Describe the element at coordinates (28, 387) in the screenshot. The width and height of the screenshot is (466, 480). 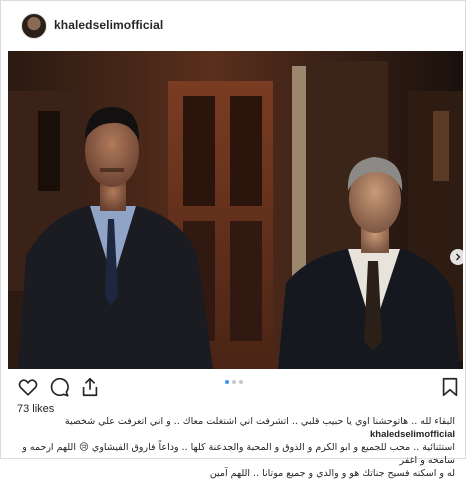
I see `heart-icon` at that location.